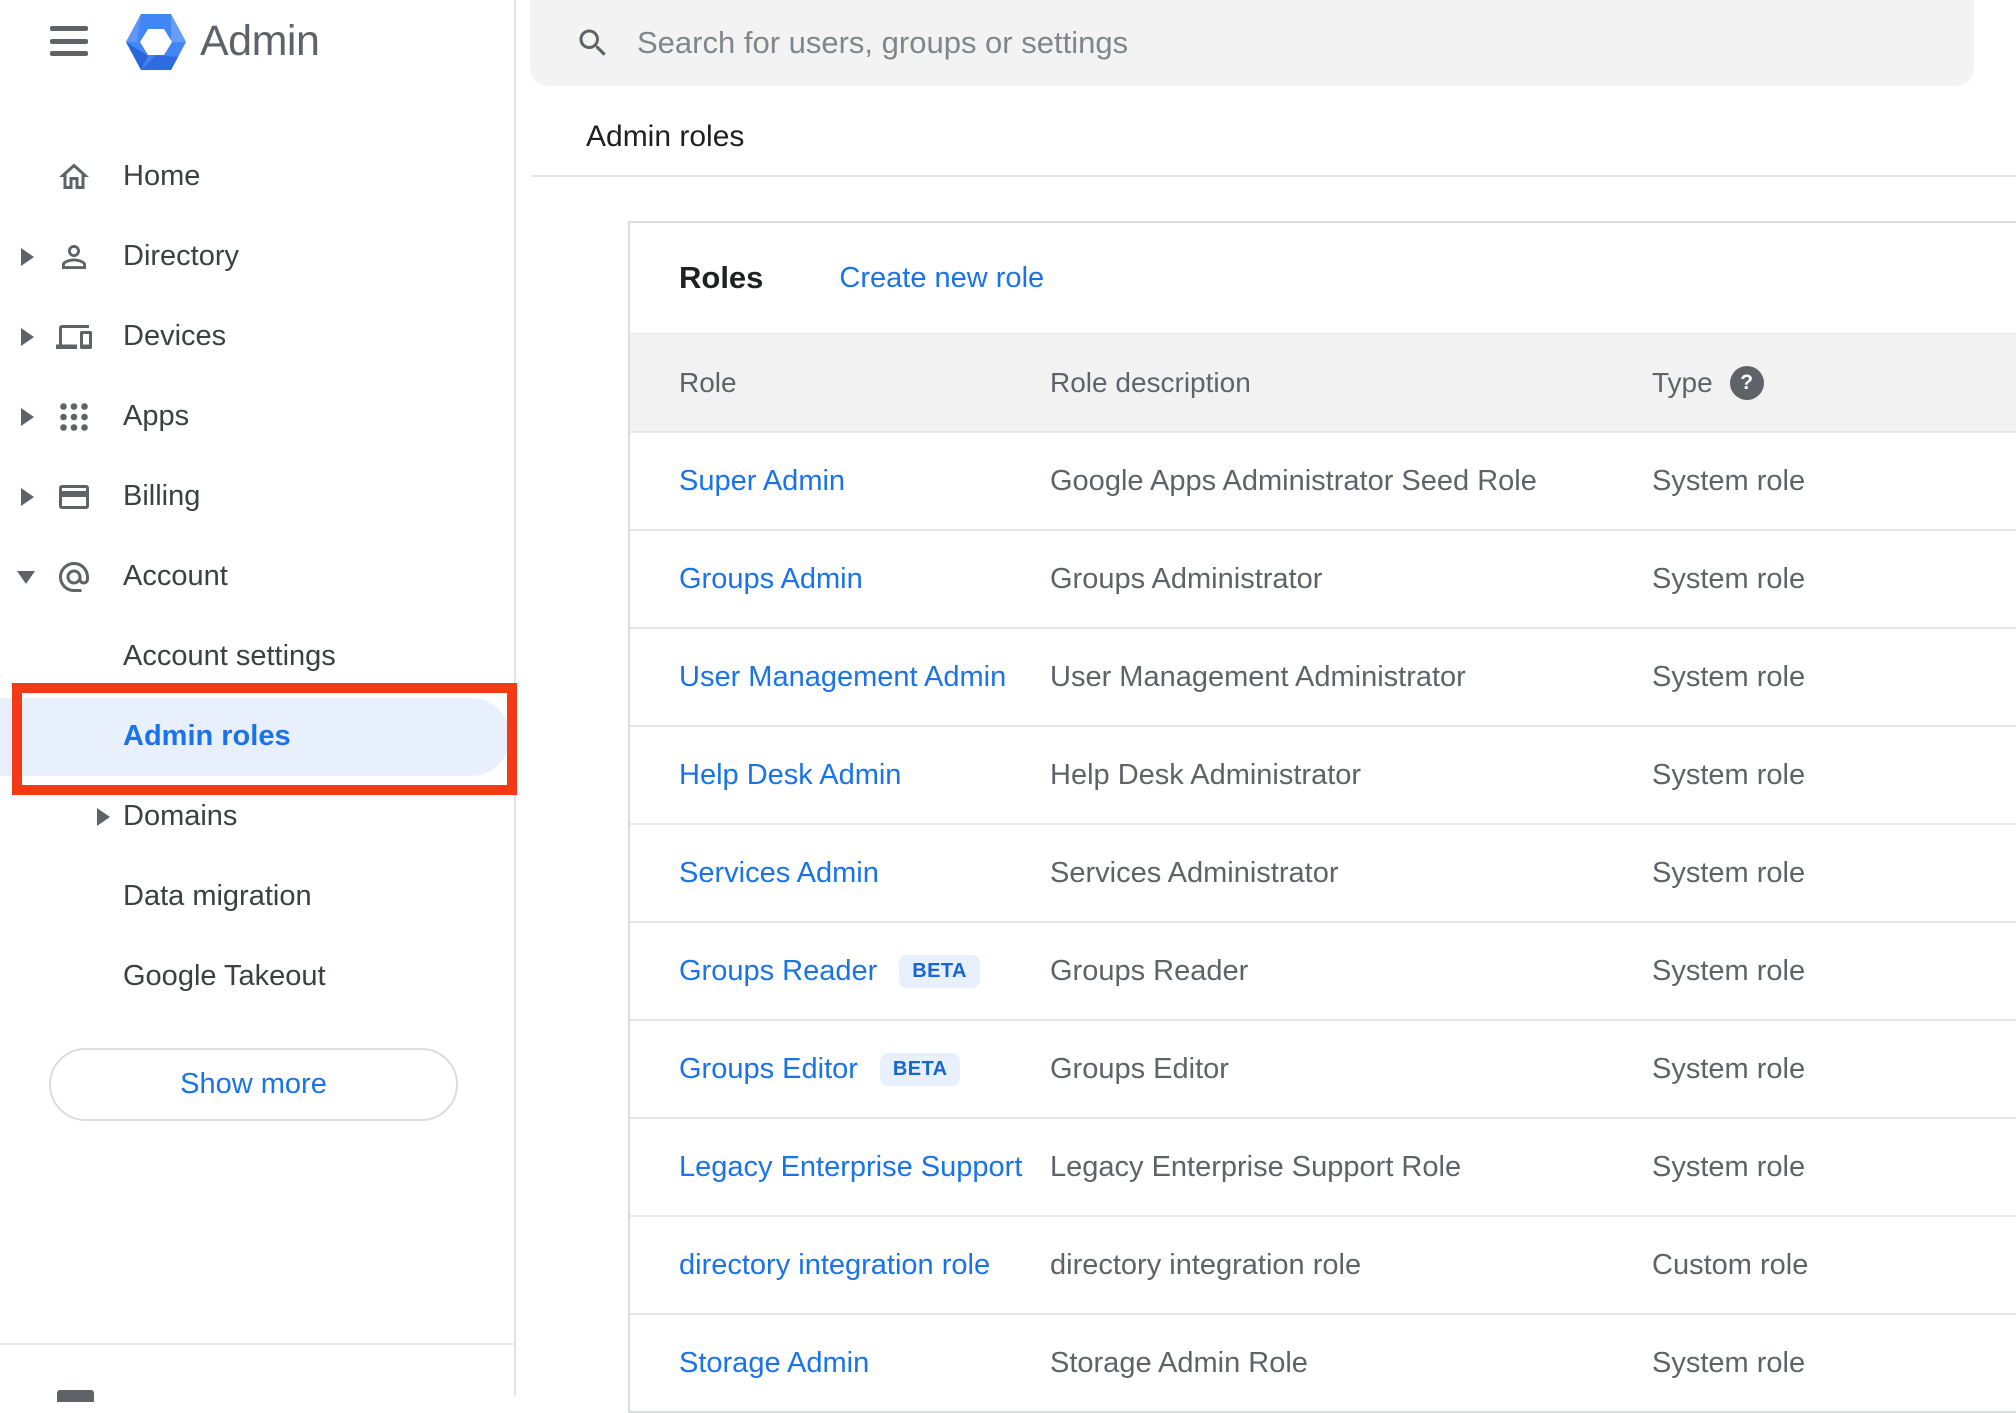  What do you see at coordinates (1149, 970) in the screenshot?
I see `role-description: Groups Reader` at bounding box center [1149, 970].